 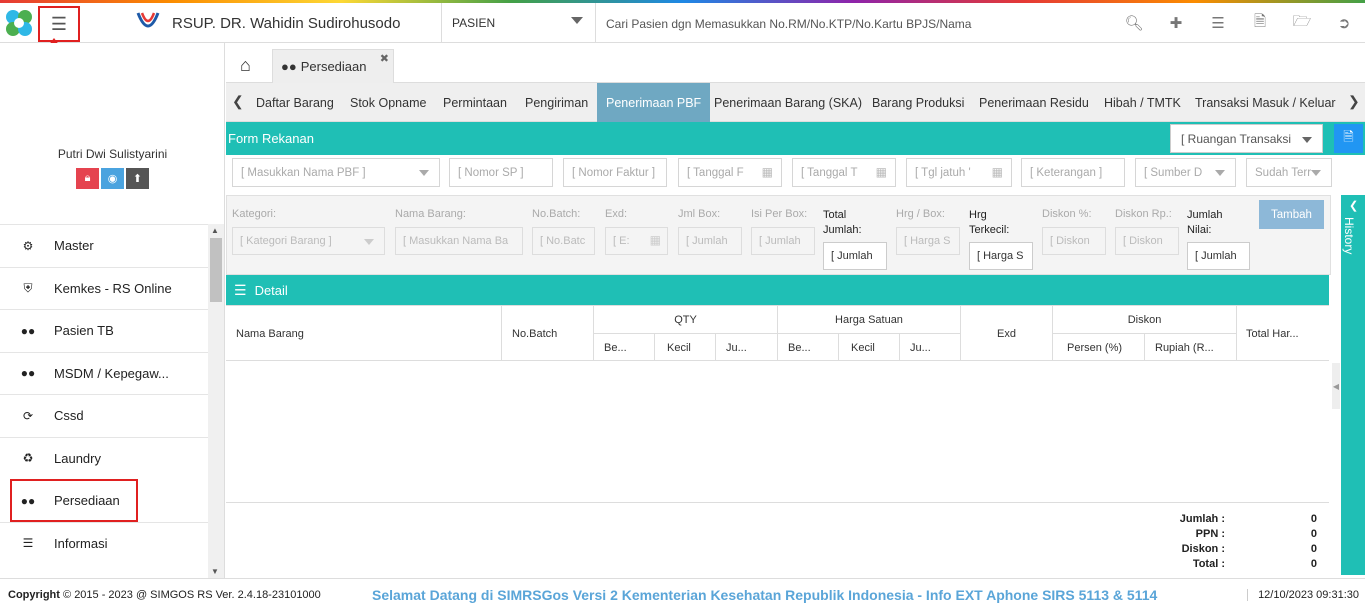 What do you see at coordinates (104, 245) in the screenshot?
I see `sidebar-item-master: ⚙ Master` at bounding box center [104, 245].